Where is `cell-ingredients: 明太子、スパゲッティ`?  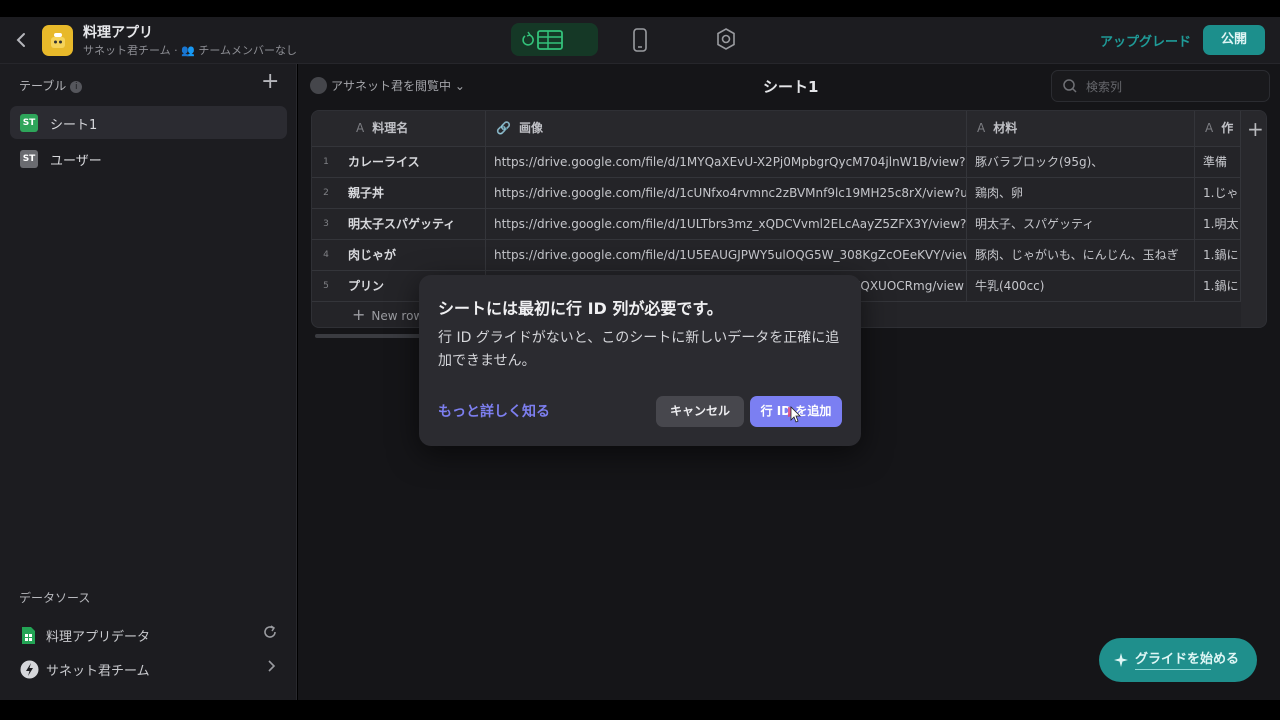
cell-ingredients: 明太子、スパゲッティ is located at coordinates (1081, 224).